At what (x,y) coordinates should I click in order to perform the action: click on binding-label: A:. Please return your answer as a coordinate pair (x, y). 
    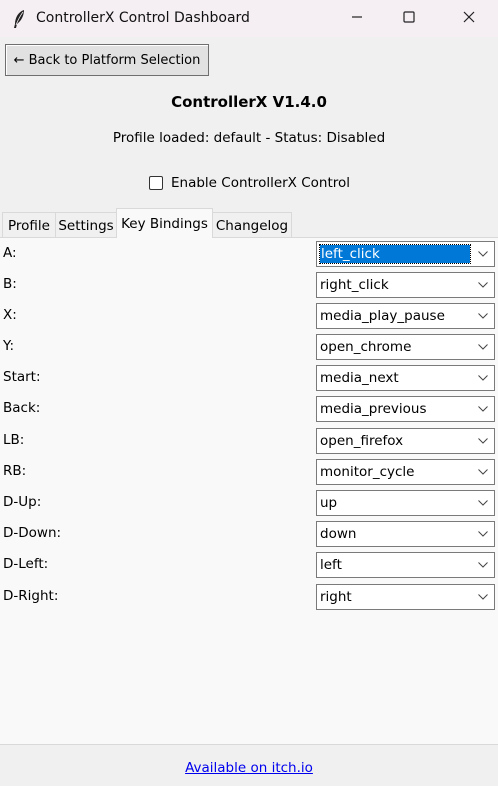
    Looking at the image, I should click on (10, 253).